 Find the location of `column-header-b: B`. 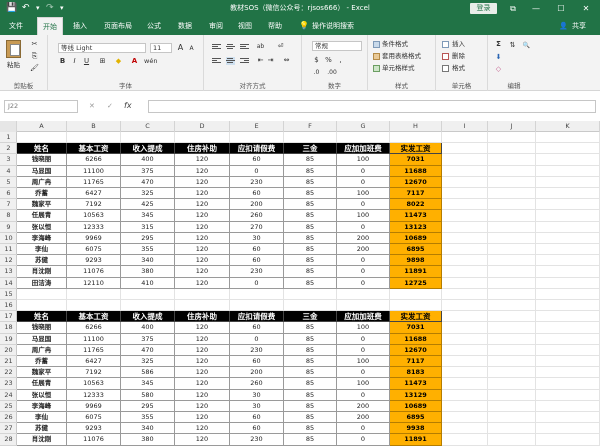

column-header-b: B is located at coordinates (94, 126).